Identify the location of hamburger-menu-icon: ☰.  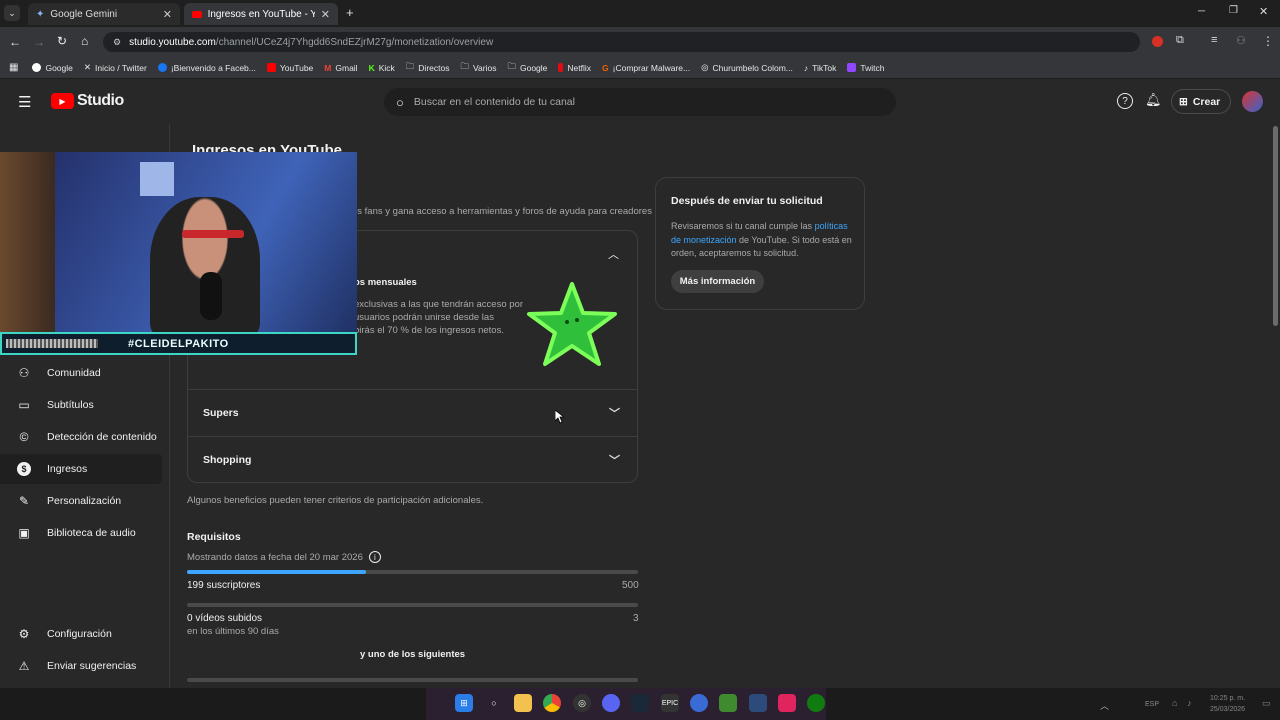
(24, 102).